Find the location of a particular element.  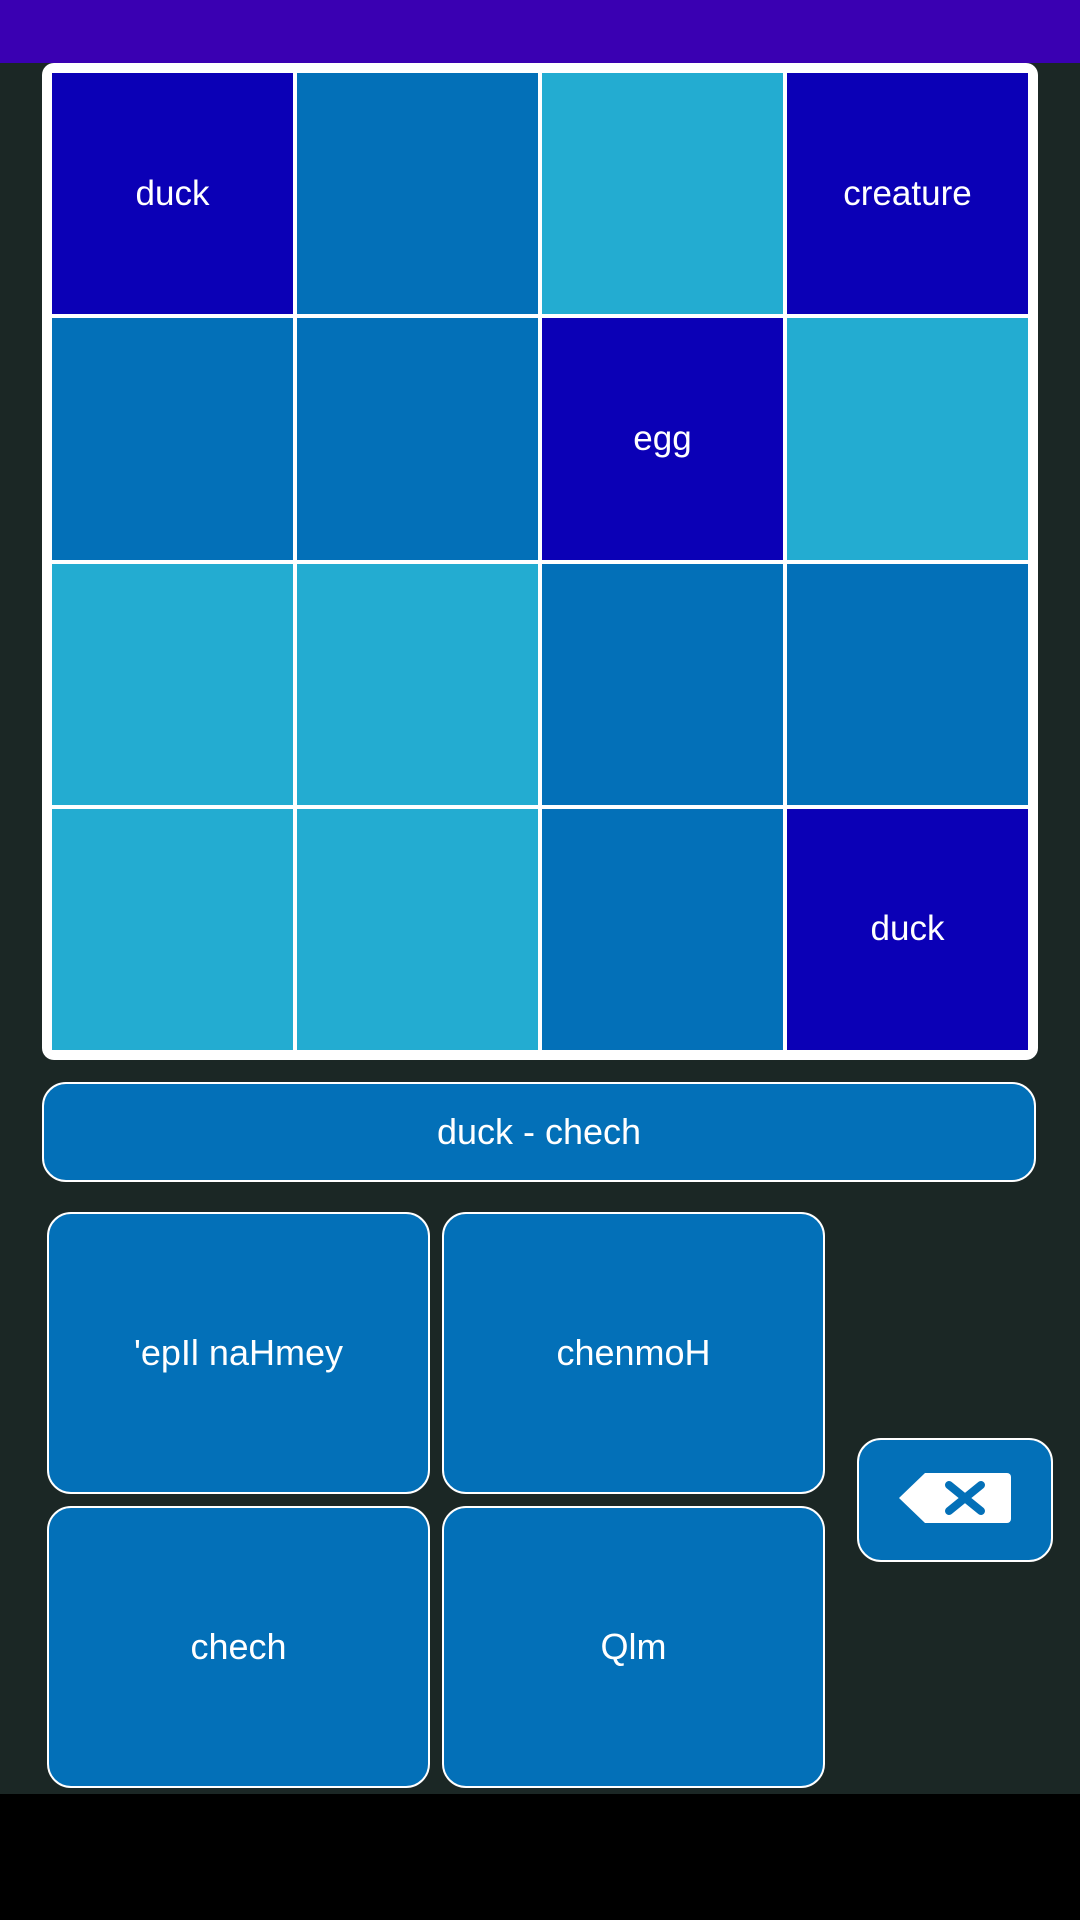

board-cell: egg is located at coordinates (662, 439).